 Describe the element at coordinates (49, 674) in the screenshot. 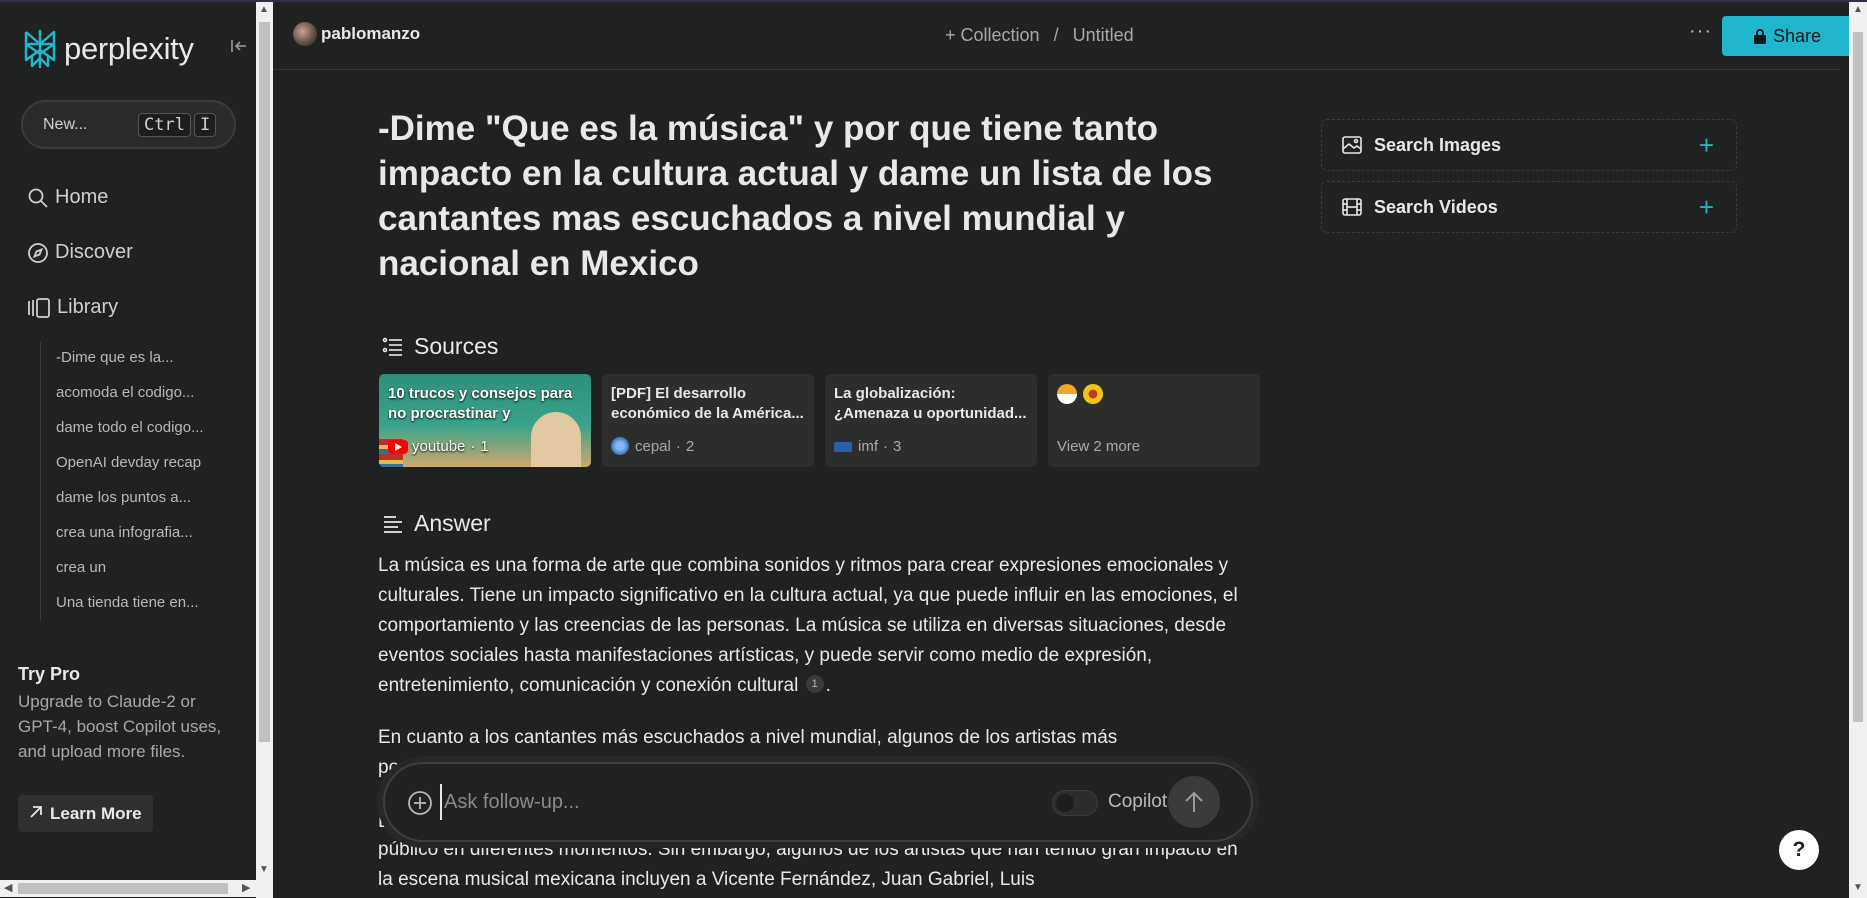

I see `try-pro-title: Try Pro` at that location.